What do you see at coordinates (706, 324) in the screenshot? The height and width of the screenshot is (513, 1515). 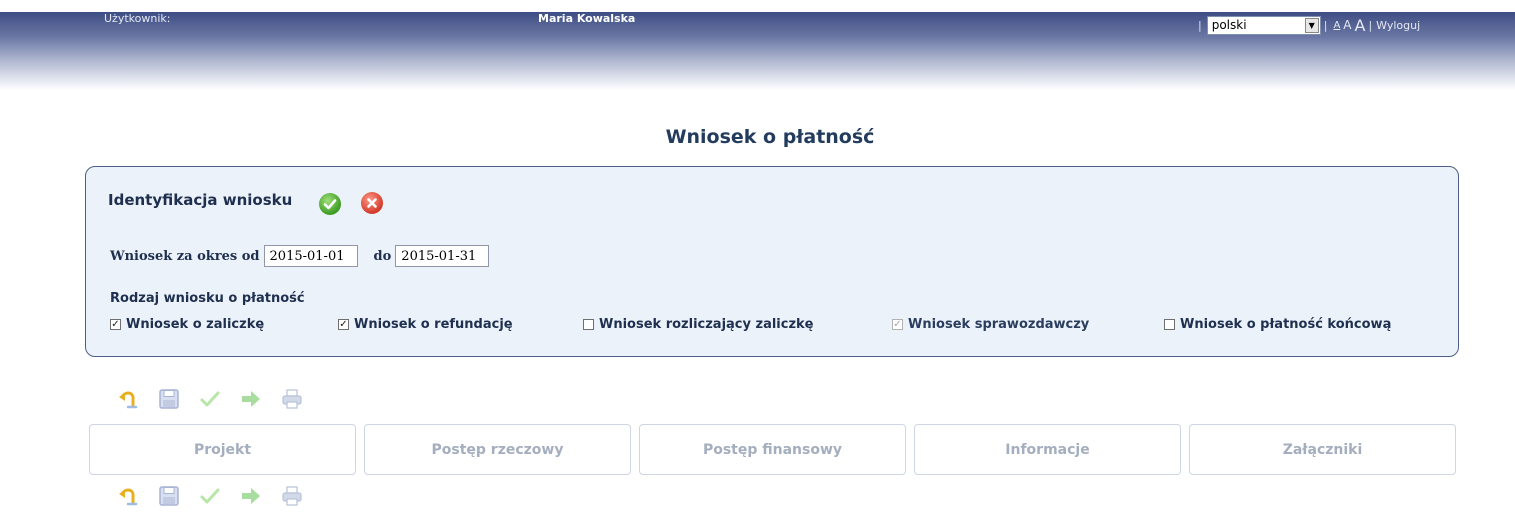 I see `checkbox-advance-settlement-label: Wniosek rozliczający zaliczkę` at bounding box center [706, 324].